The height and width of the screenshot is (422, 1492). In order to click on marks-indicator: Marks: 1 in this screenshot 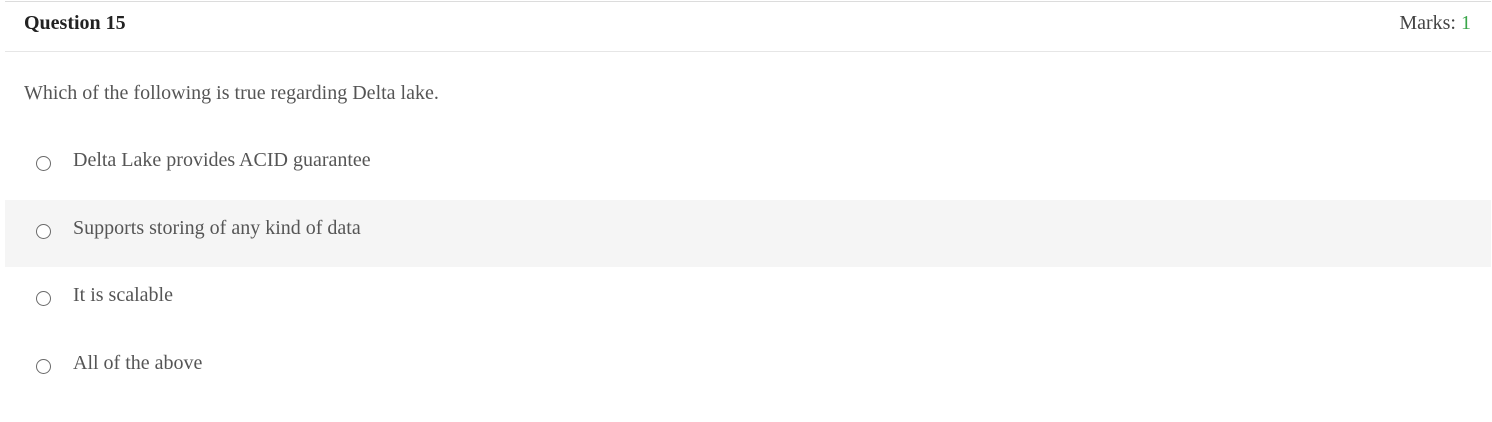, I will do `click(1435, 23)`.